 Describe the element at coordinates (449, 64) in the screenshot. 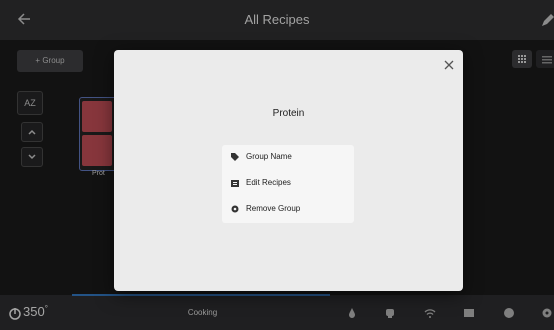

I see `close-icon` at that location.